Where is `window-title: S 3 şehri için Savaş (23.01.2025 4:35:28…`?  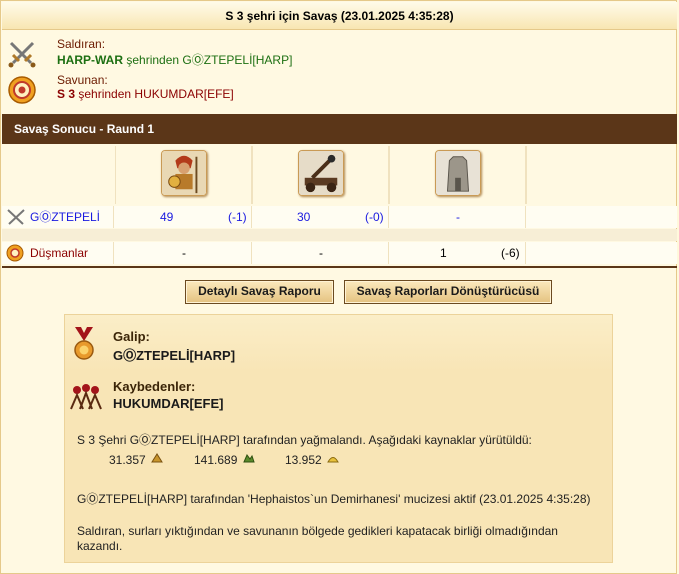
window-title: S 3 şehri için Savaş (23.01.2025 4:35:28… is located at coordinates (339, 16).